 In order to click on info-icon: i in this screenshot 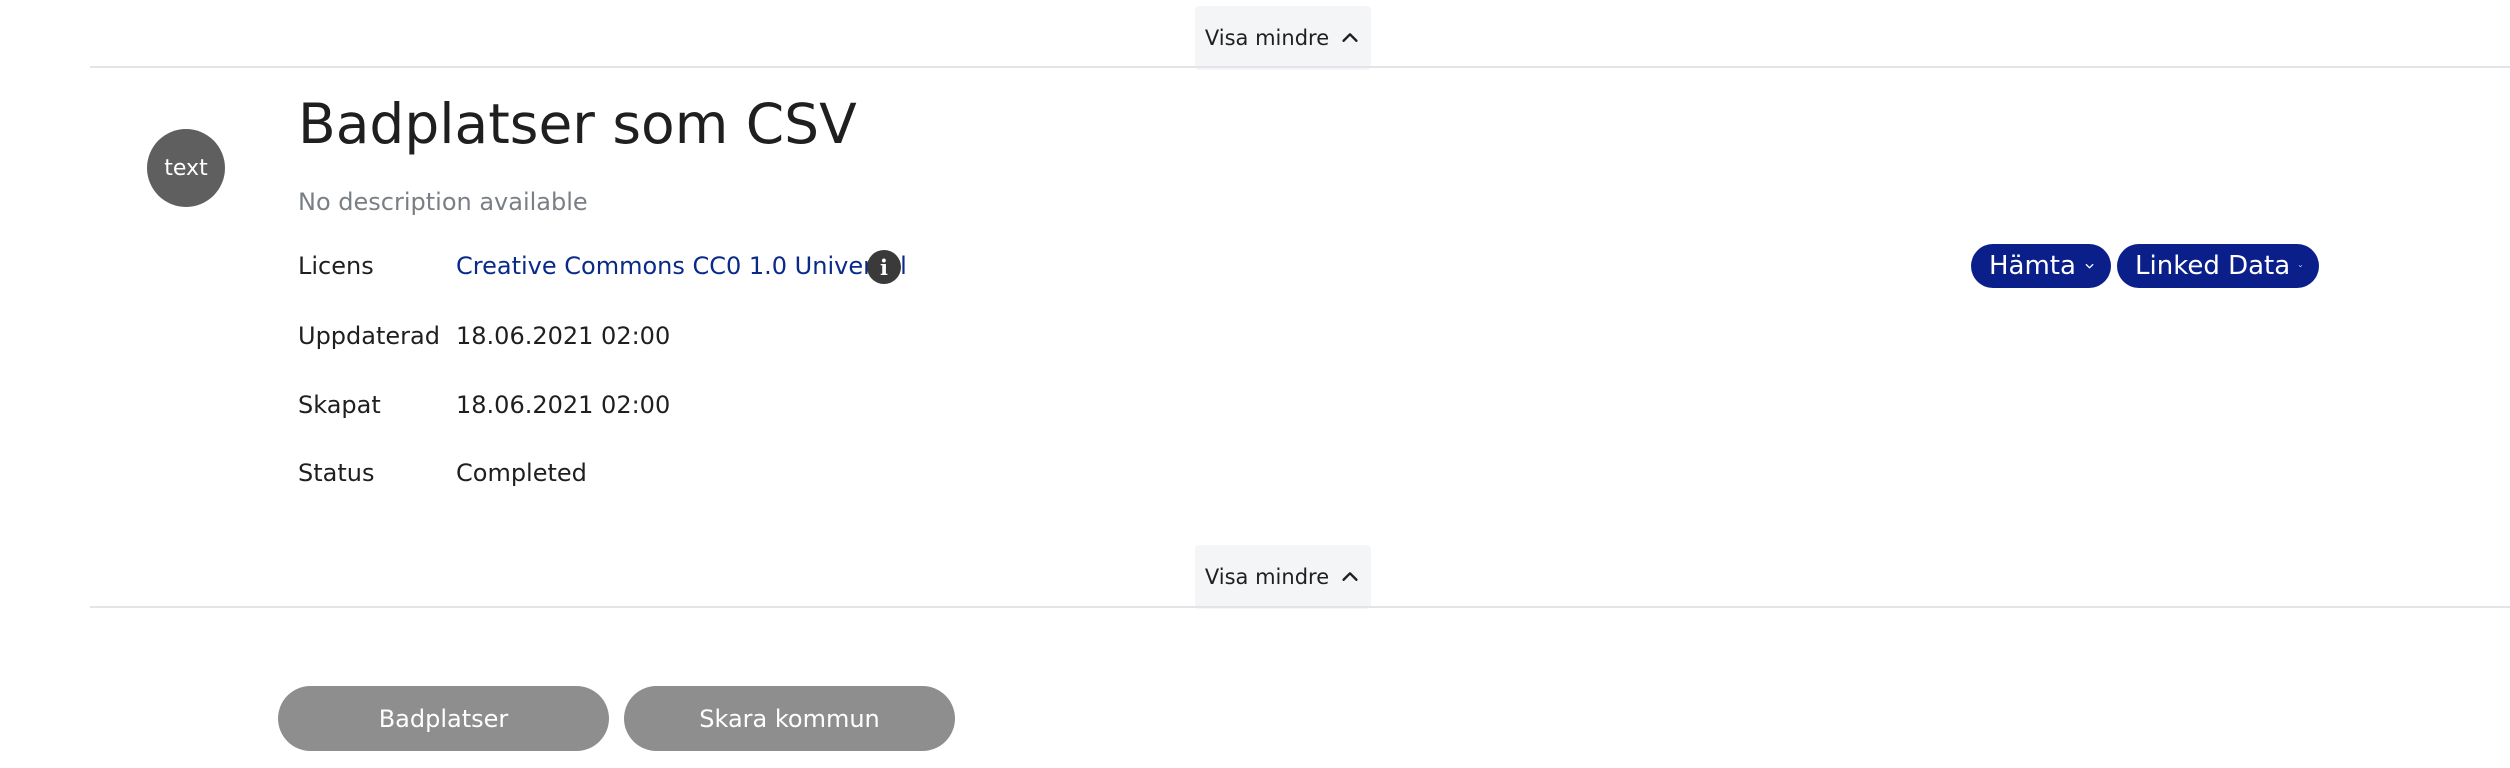, I will do `click(884, 267)`.